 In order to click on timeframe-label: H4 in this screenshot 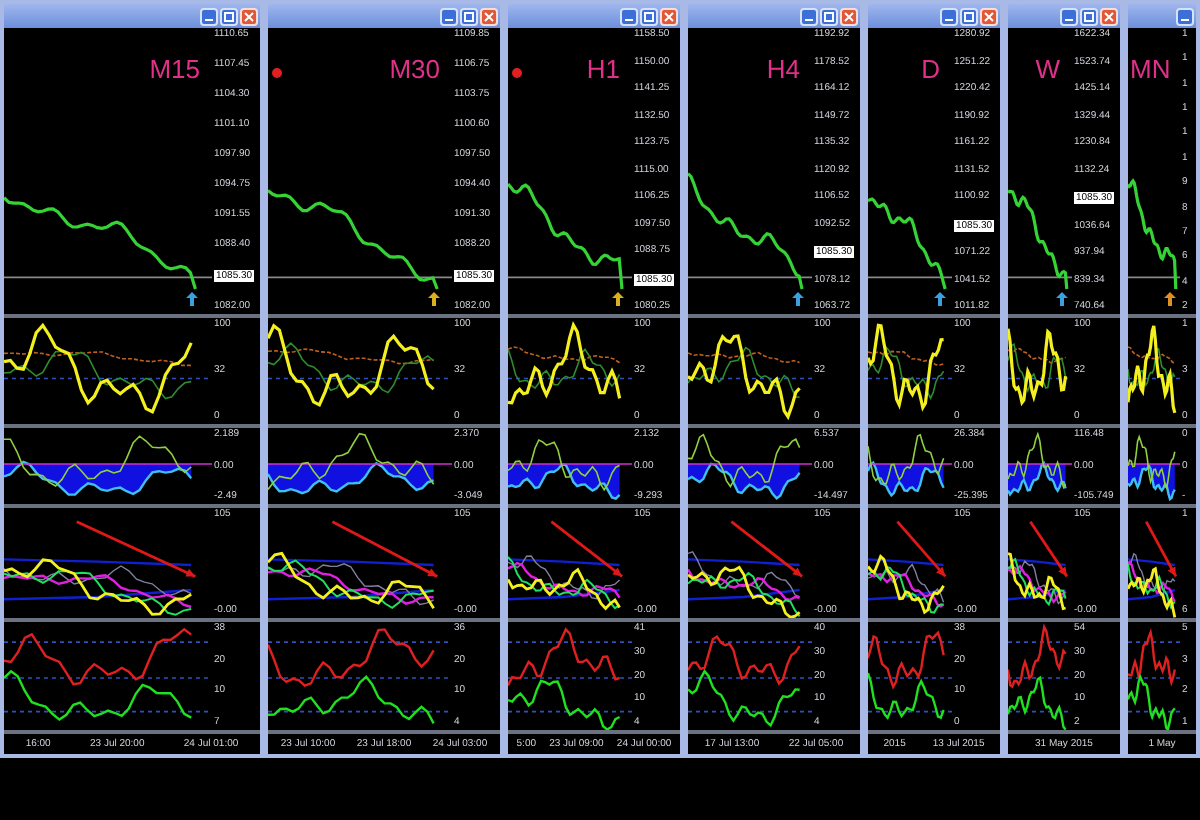, I will do `click(783, 69)`.